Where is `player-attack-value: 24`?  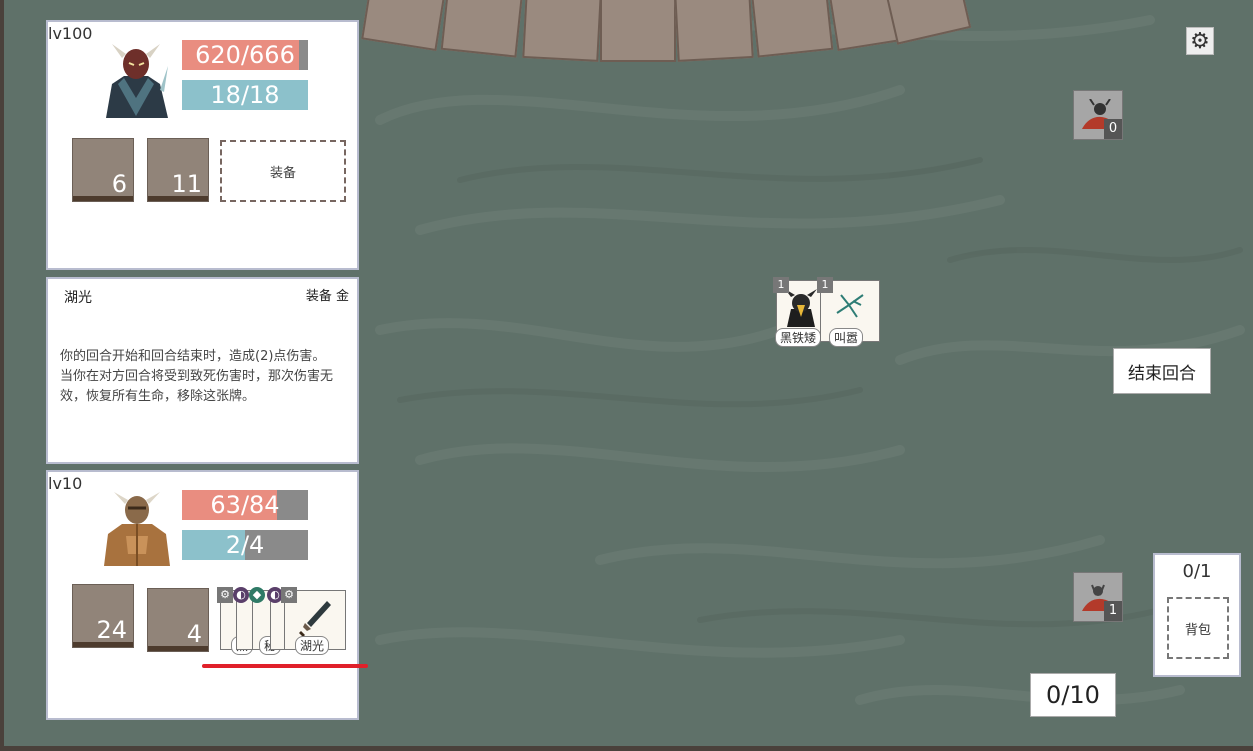 player-attack-value: 24 is located at coordinates (111, 630).